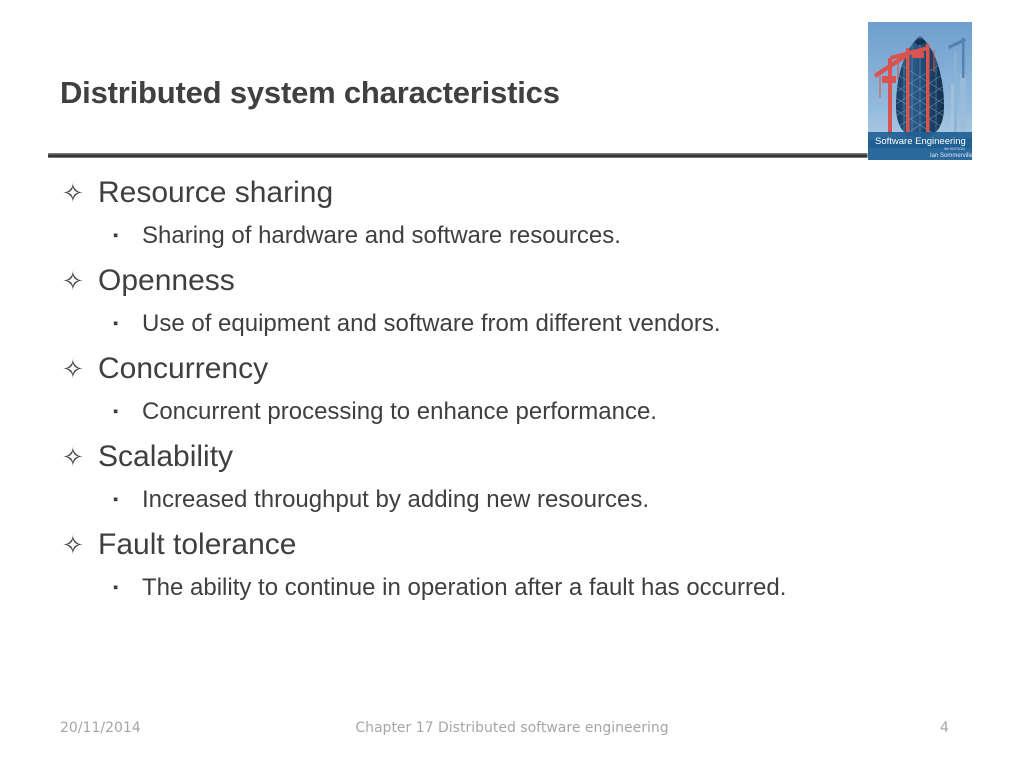 This screenshot has height=768, width=1024. What do you see at coordinates (166, 280) in the screenshot?
I see `bullet-label: Openness` at bounding box center [166, 280].